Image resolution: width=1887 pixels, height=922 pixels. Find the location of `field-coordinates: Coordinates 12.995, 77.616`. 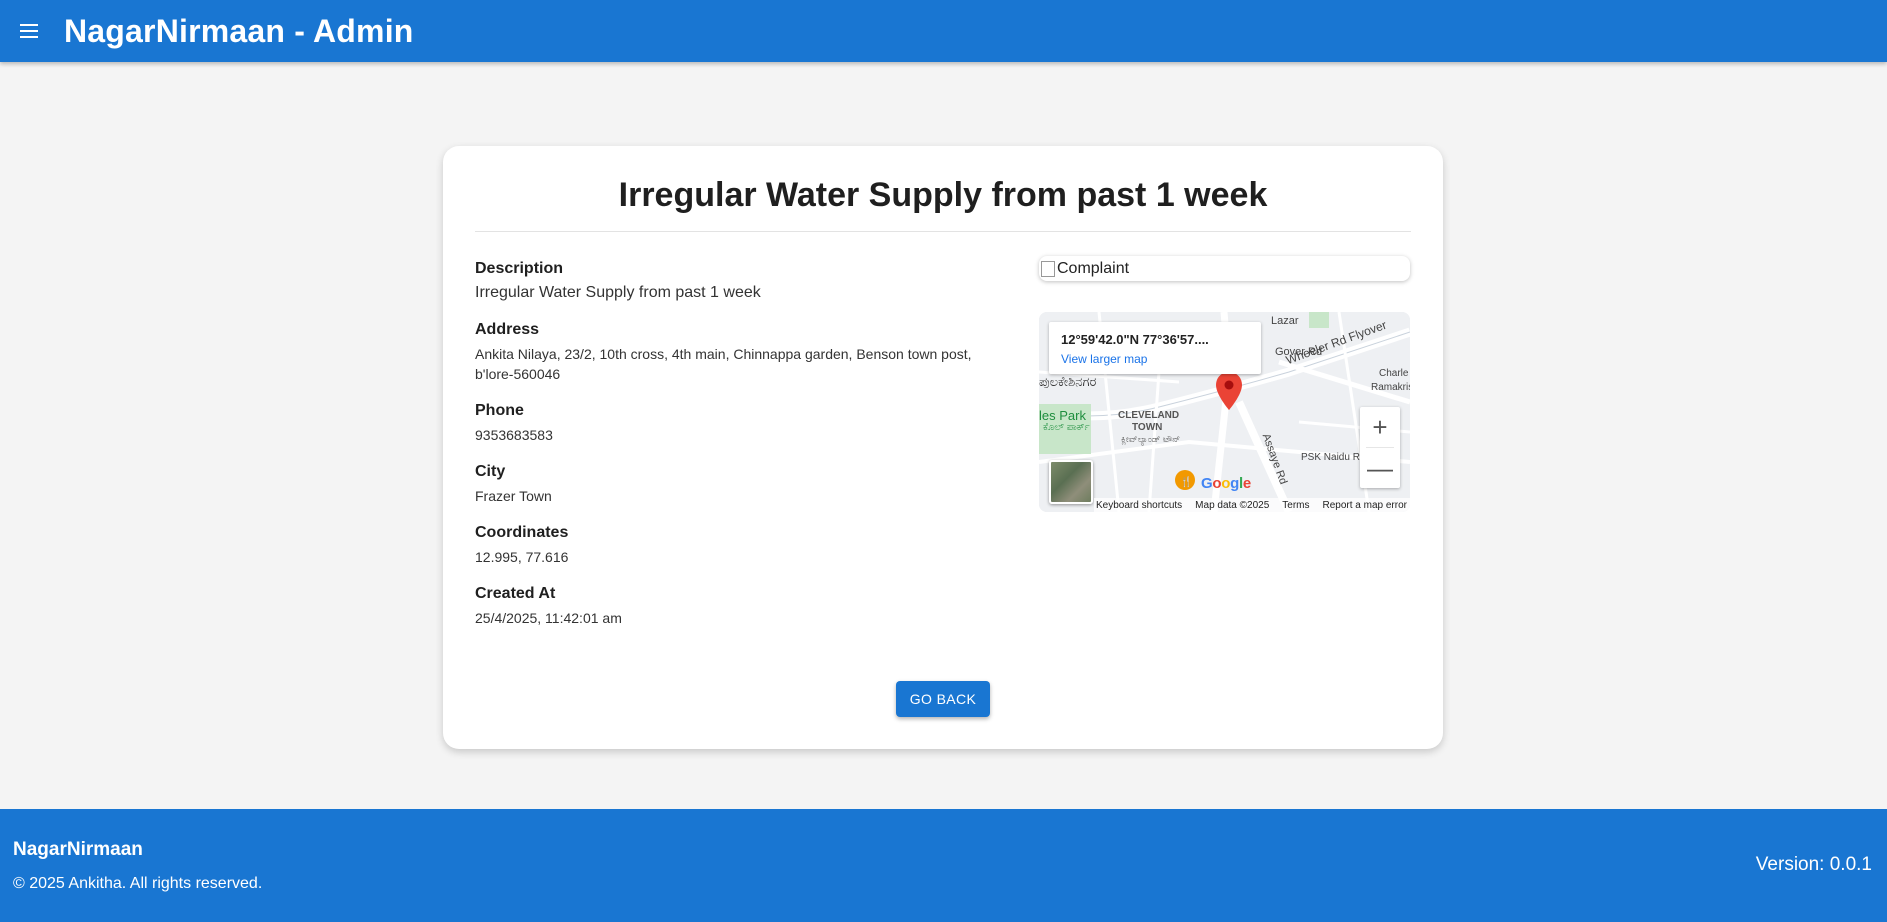

field-coordinates: Coordinates 12.995, 77.616 is located at coordinates (735, 545).